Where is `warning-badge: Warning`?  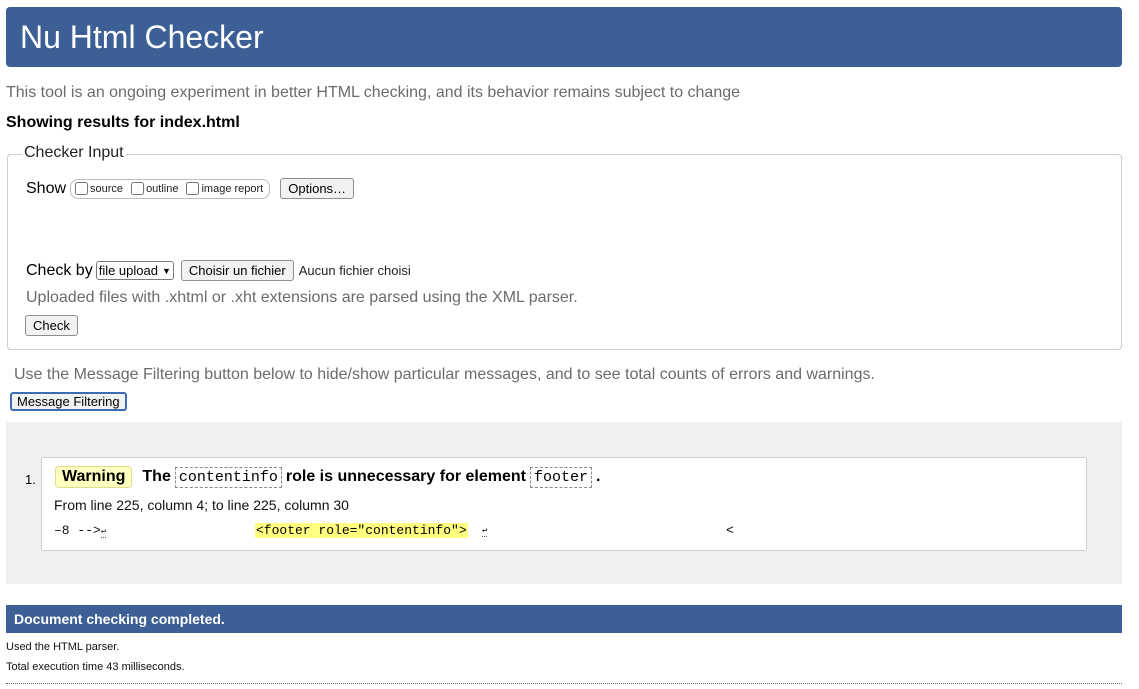 warning-badge: Warning is located at coordinates (94, 477).